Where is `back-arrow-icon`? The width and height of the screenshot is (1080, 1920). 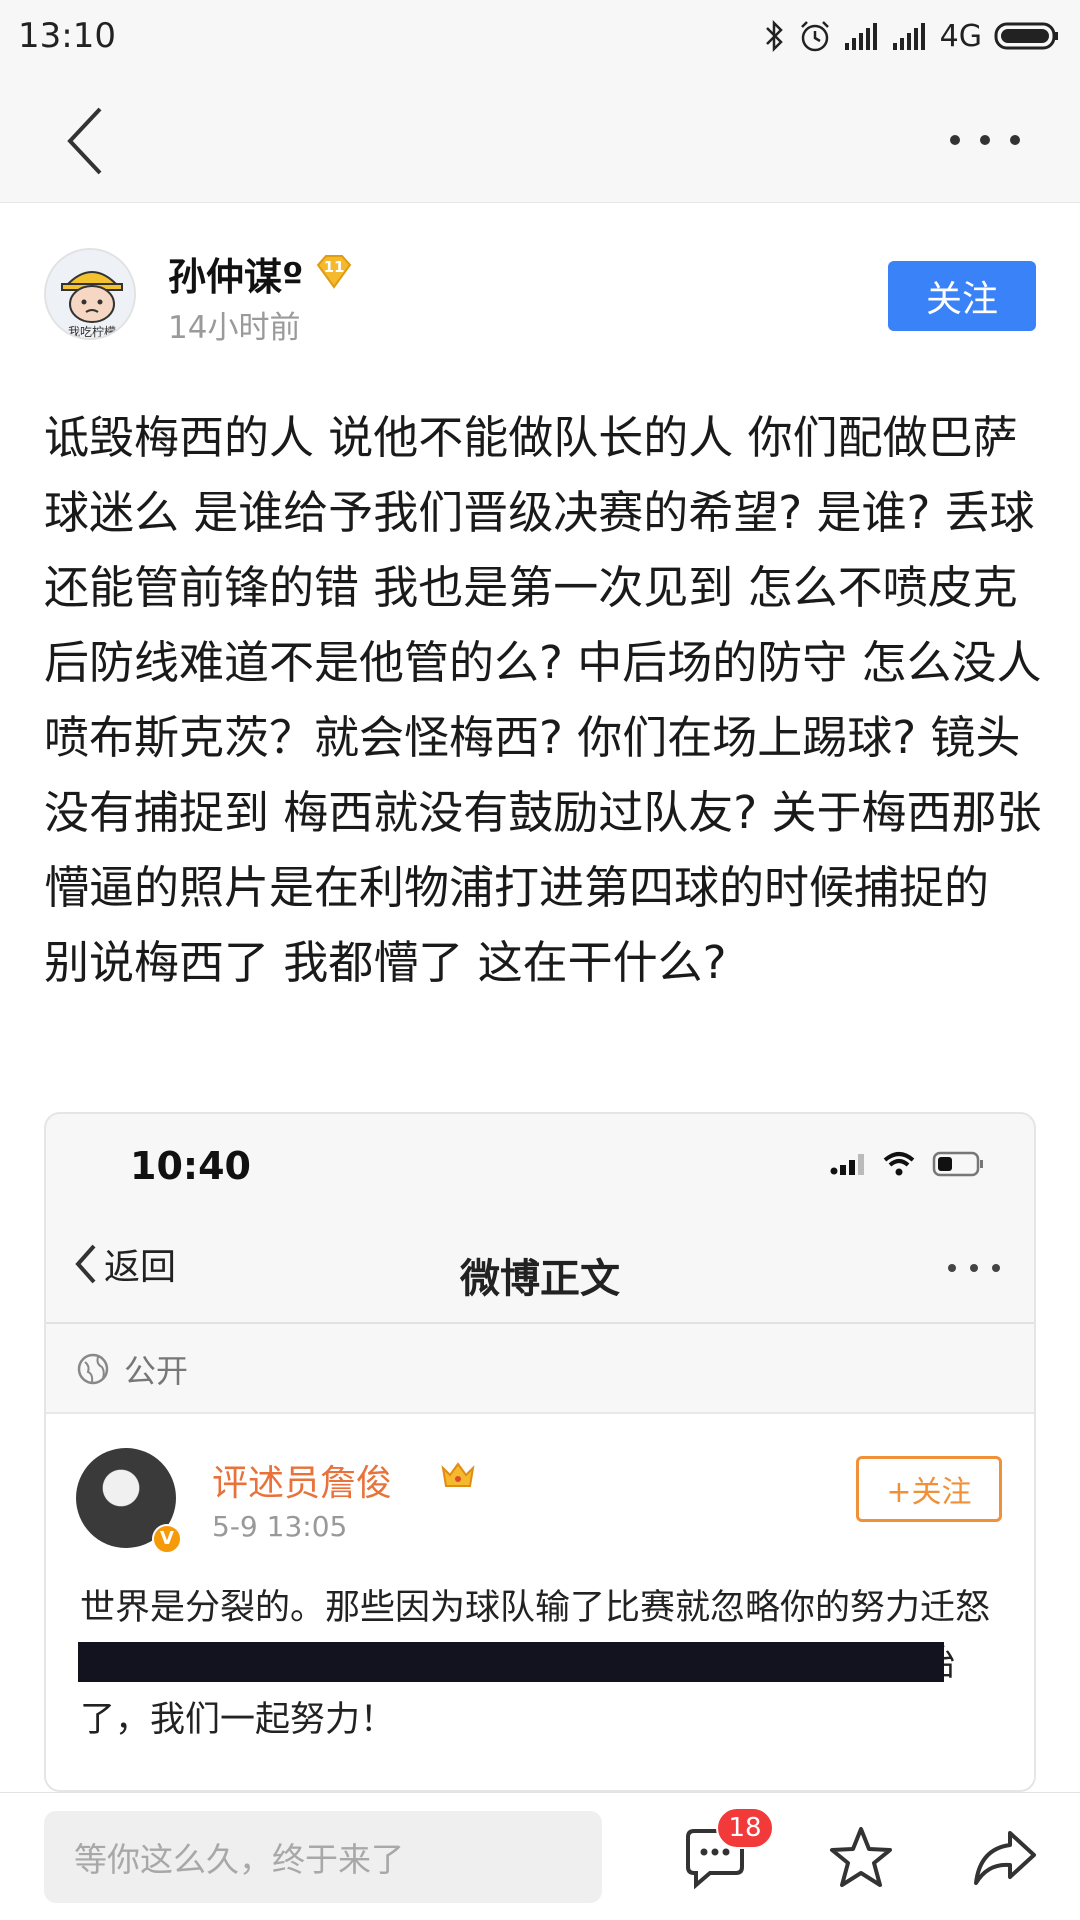
back-arrow-icon is located at coordinates (90, 141).